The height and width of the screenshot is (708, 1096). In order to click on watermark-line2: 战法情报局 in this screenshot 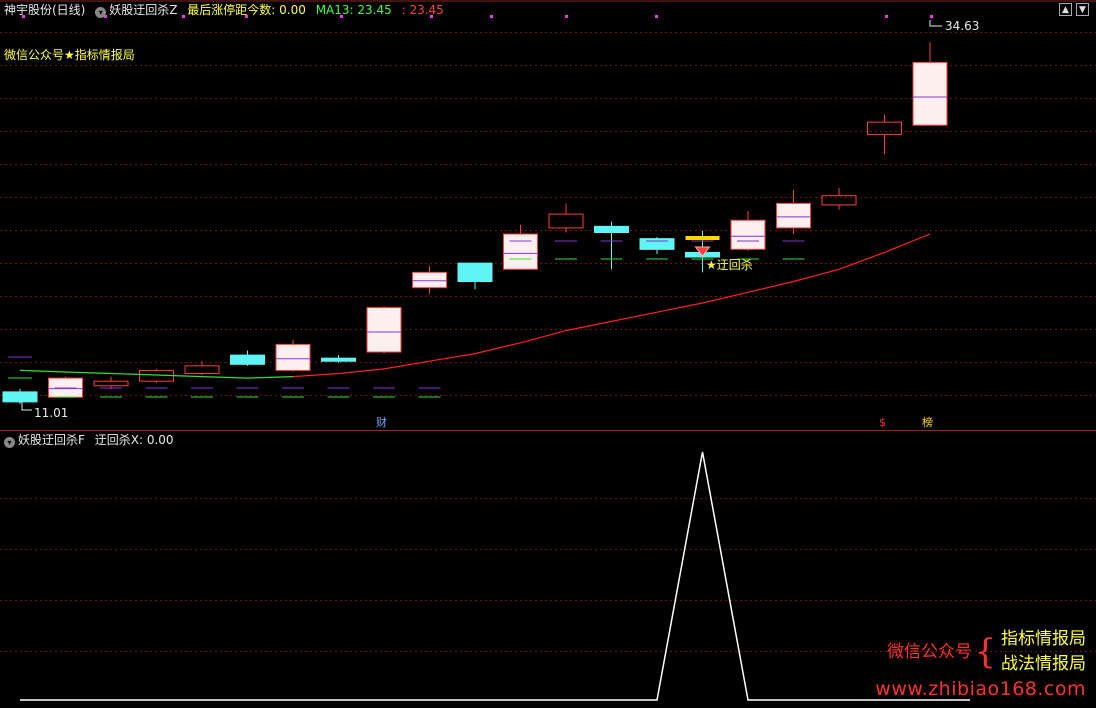, I will do `click(1043, 664)`.